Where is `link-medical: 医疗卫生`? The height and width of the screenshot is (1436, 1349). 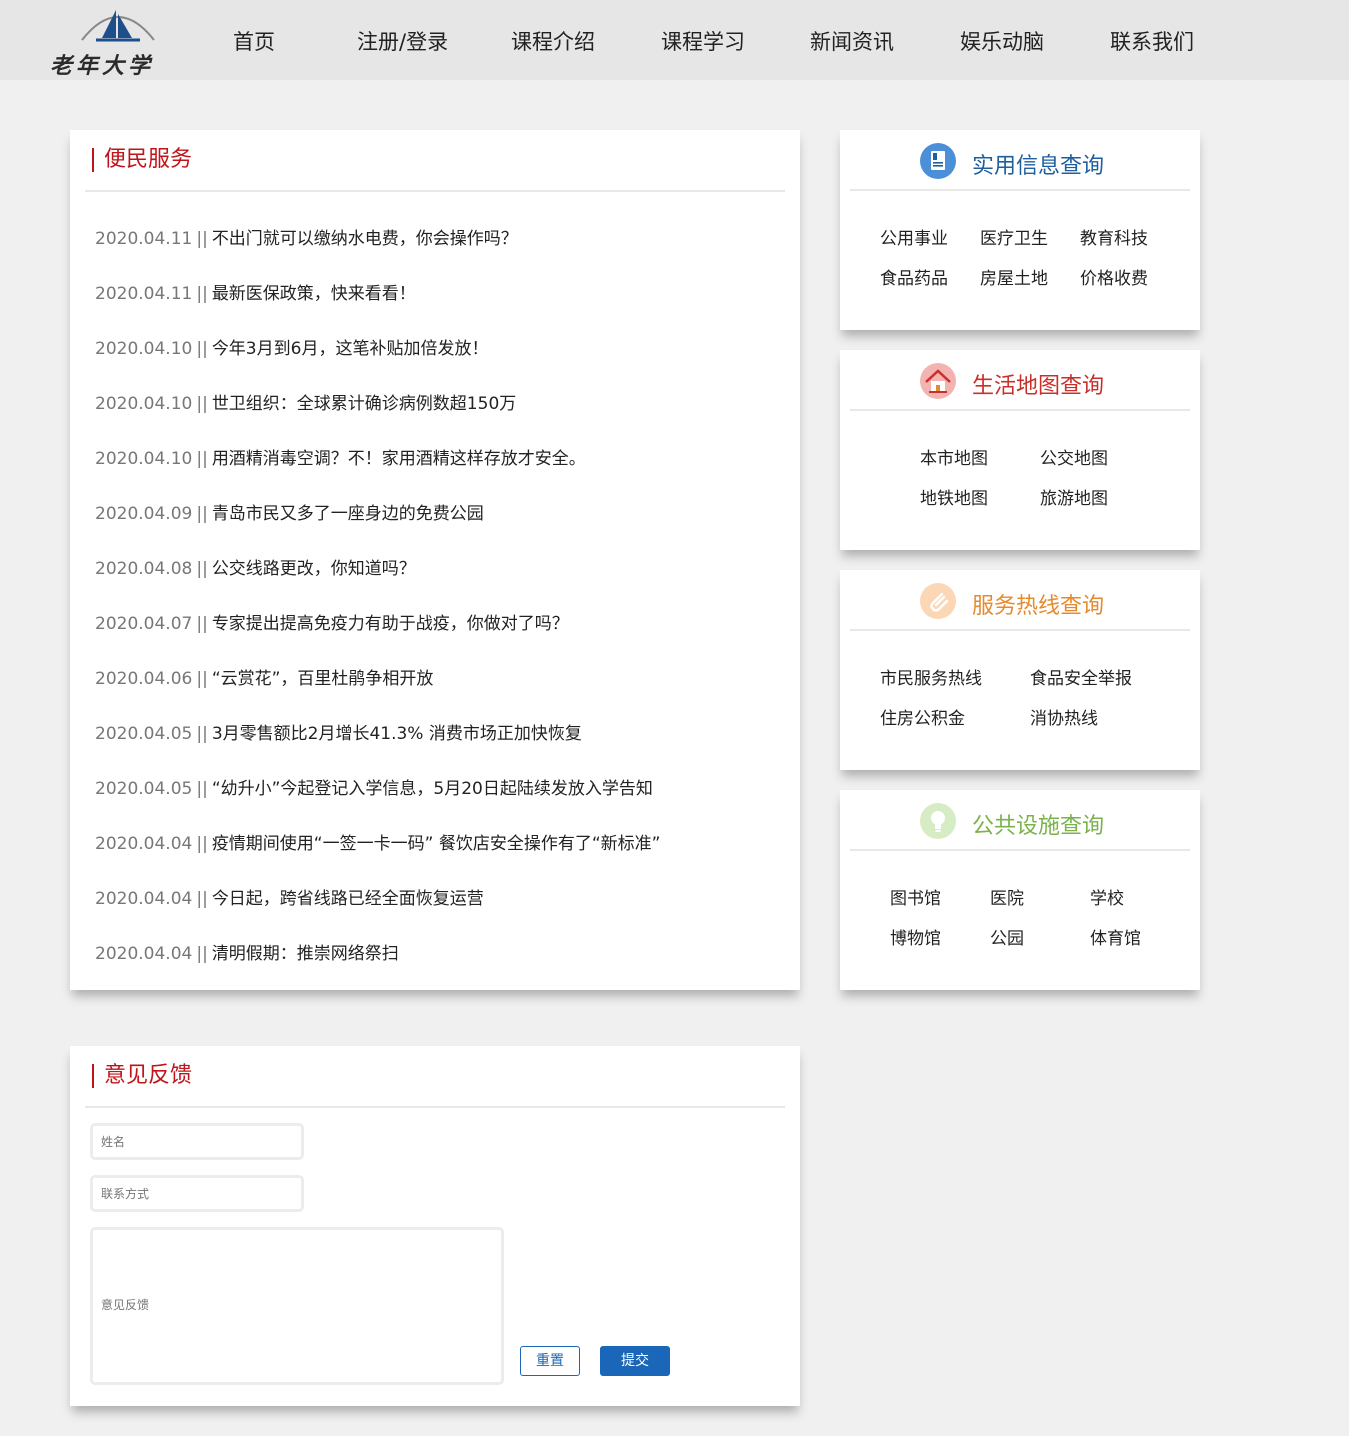 link-medical: 医疗卫生 is located at coordinates (1014, 236).